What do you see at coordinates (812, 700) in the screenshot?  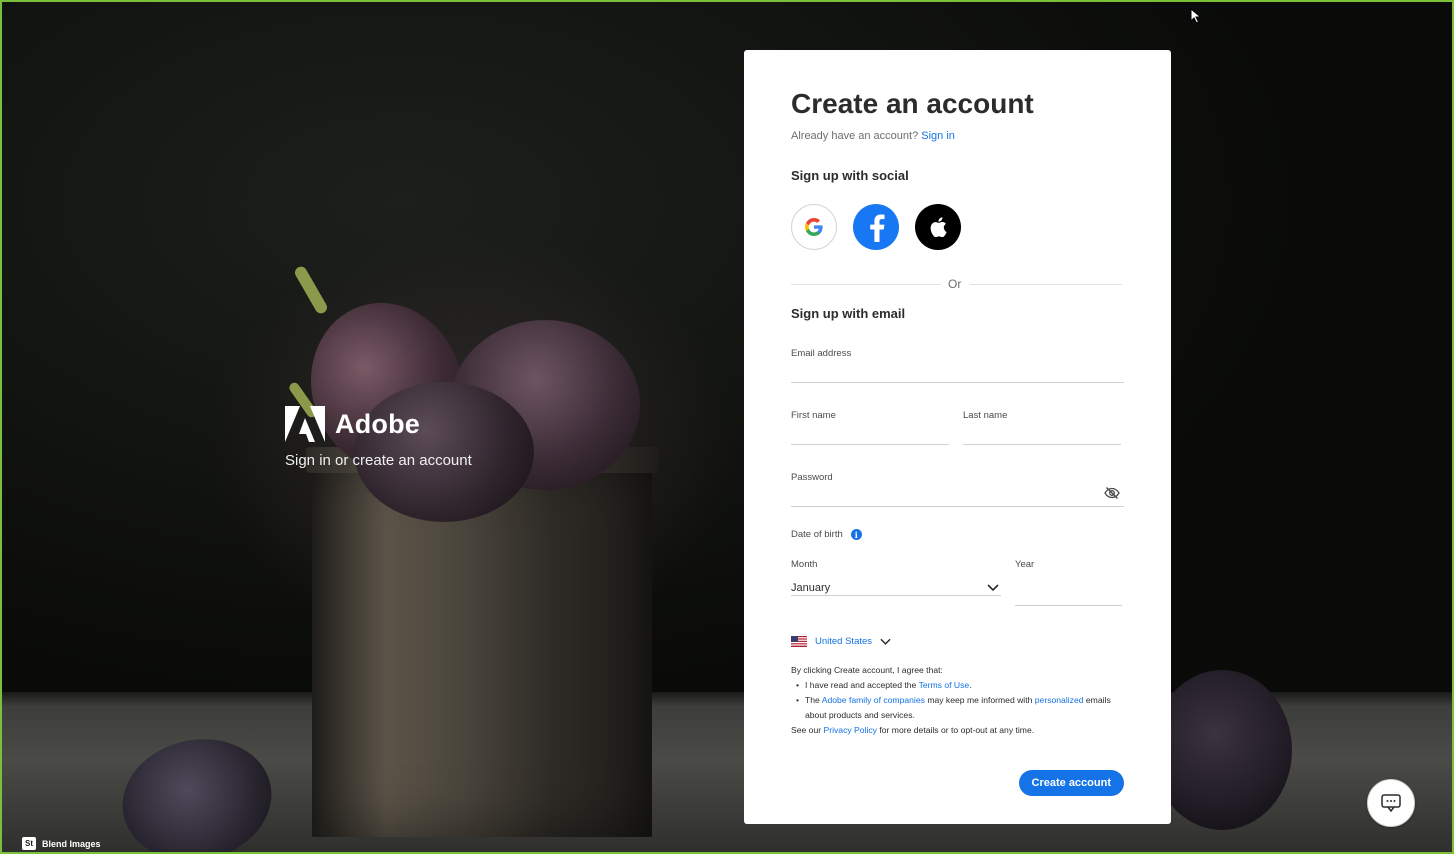 I see `legal-text-segment: The` at bounding box center [812, 700].